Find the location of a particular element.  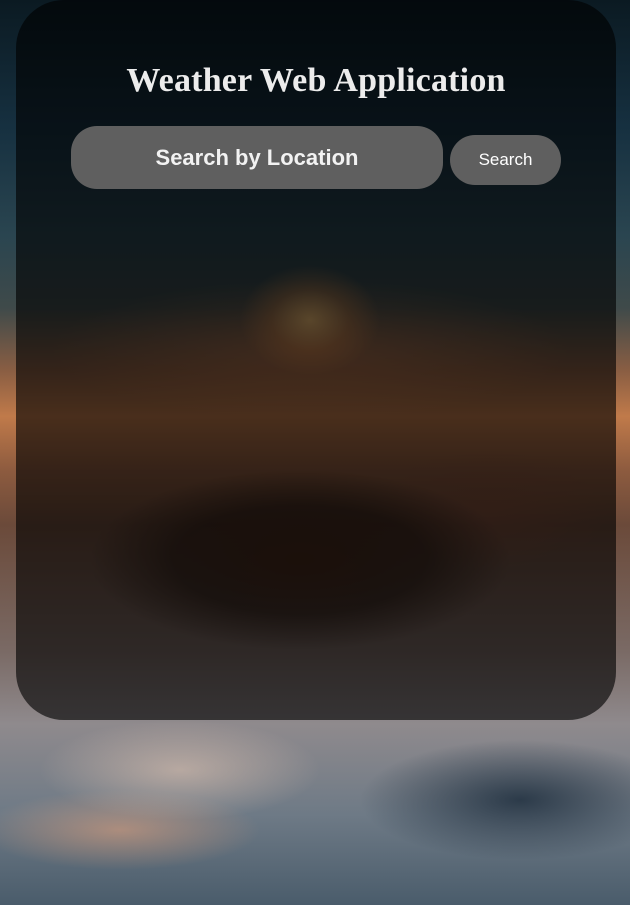

search-input is located at coordinates (257, 157).